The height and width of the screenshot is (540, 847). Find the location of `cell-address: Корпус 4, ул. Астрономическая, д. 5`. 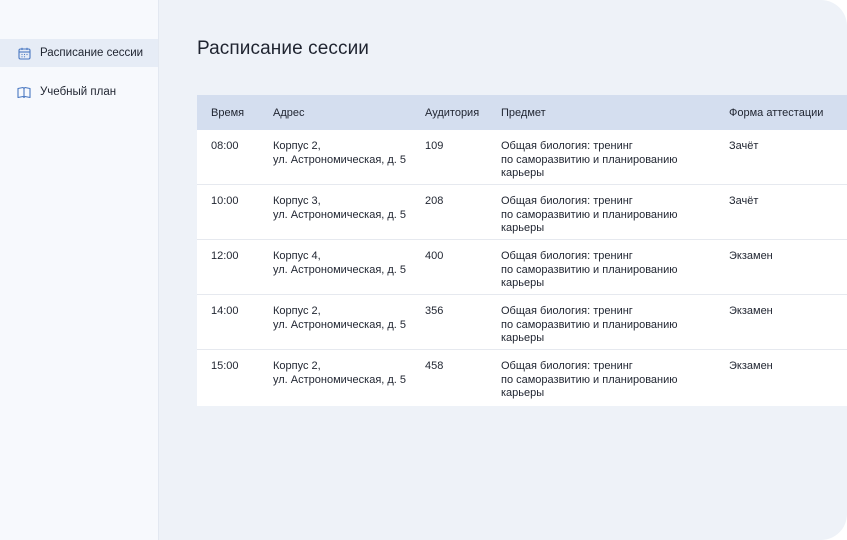

cell-address: Корпус 4, ул. Астрономическая, д. 5 is located at coordinates (340, 263).